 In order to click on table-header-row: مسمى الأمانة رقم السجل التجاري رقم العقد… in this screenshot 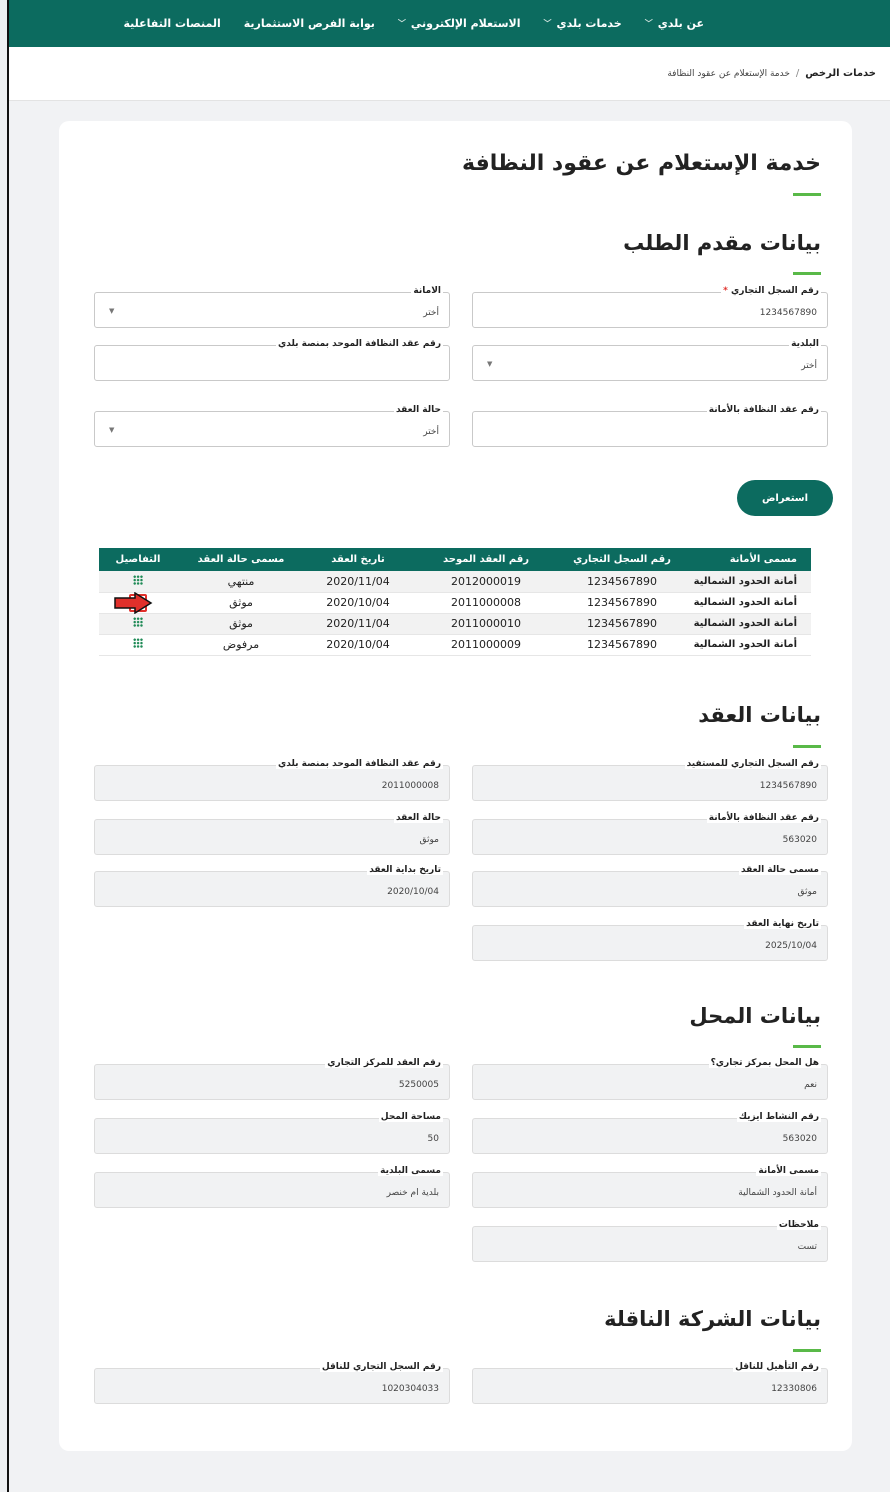, I will do `click(455, 559)`.